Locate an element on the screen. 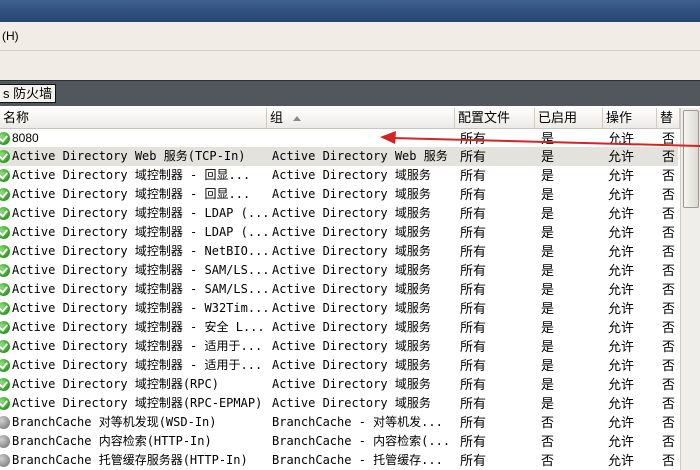  rule-name: Active Directory 域控制器(RPC) is located at coordinates (115, 384).